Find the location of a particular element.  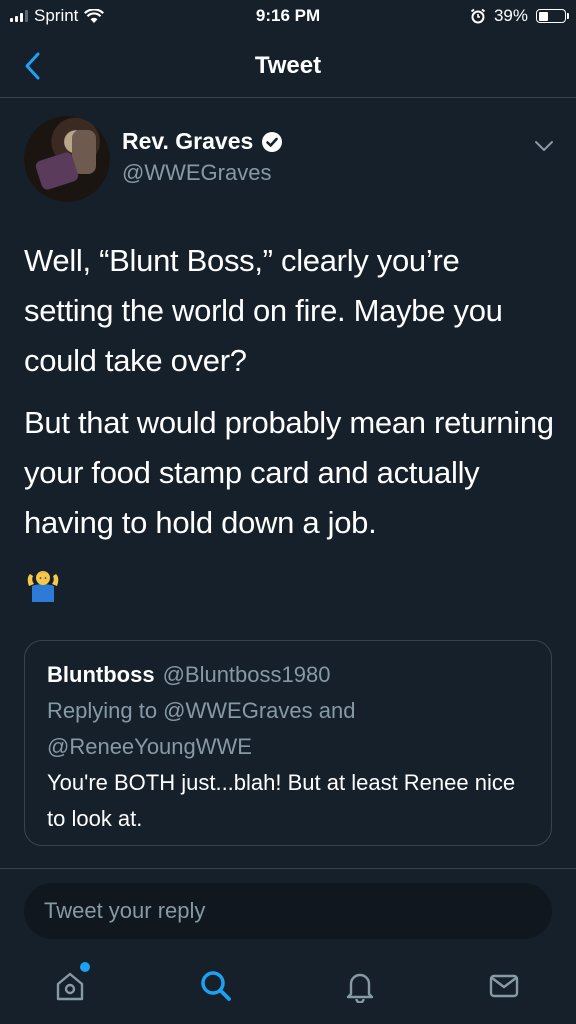

author-handle: @WWEGraves is located at coordinates (196, 173).